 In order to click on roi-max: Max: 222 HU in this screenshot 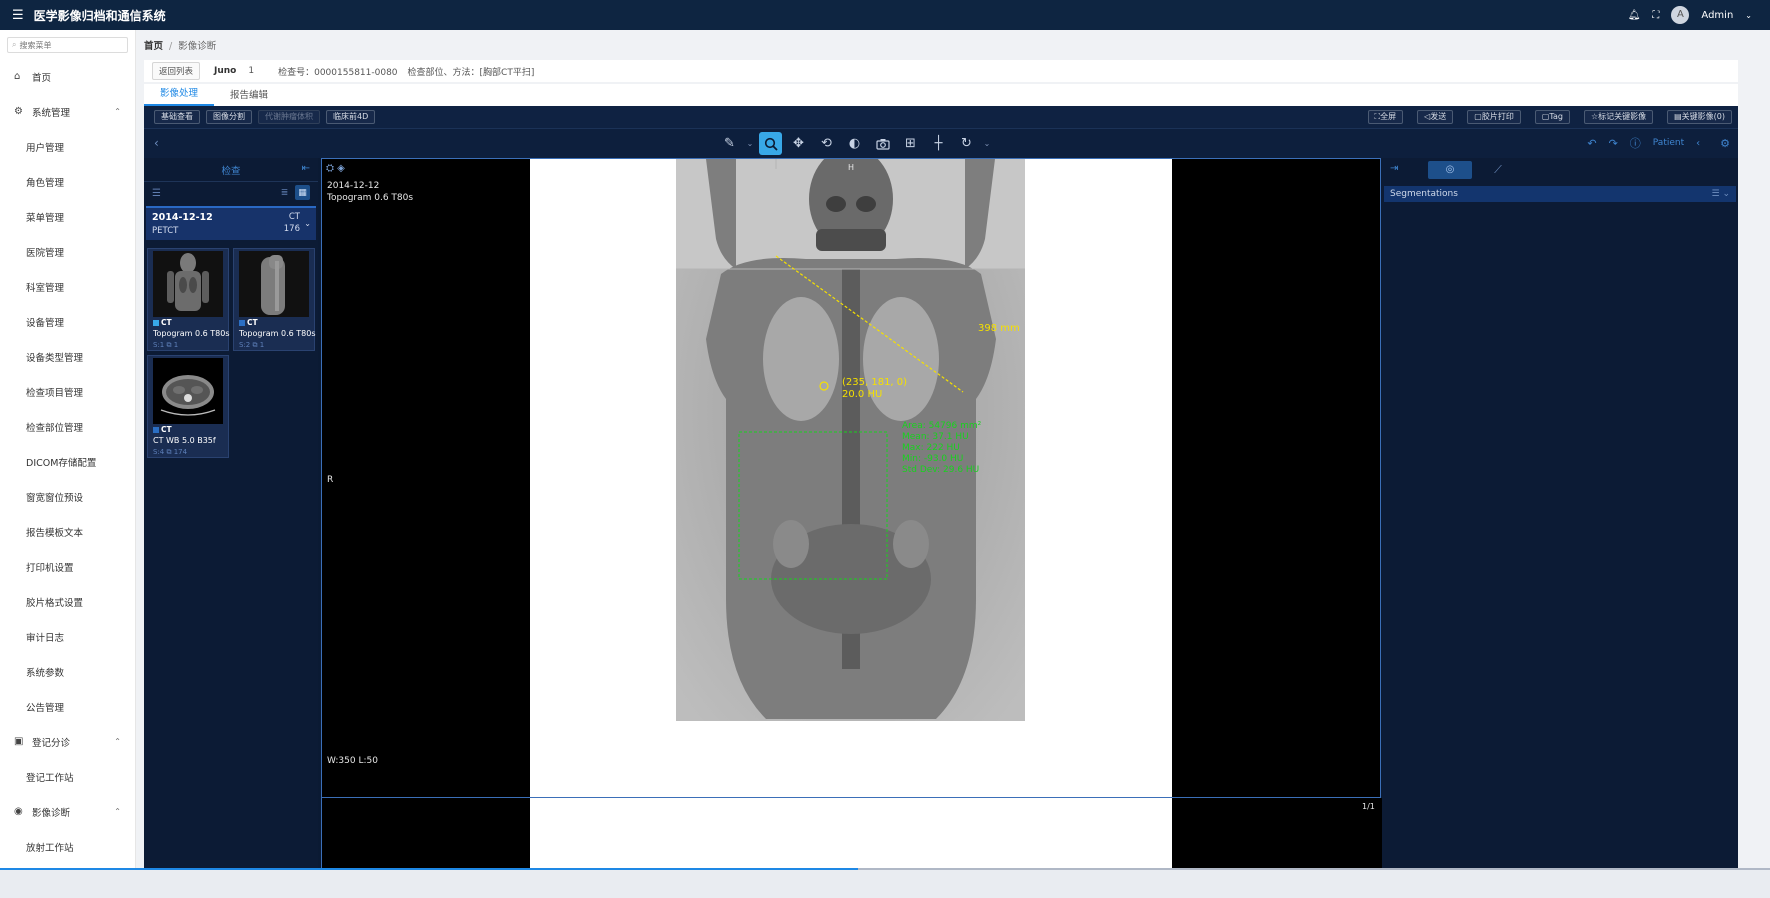, I will do `click(931, 448)`.